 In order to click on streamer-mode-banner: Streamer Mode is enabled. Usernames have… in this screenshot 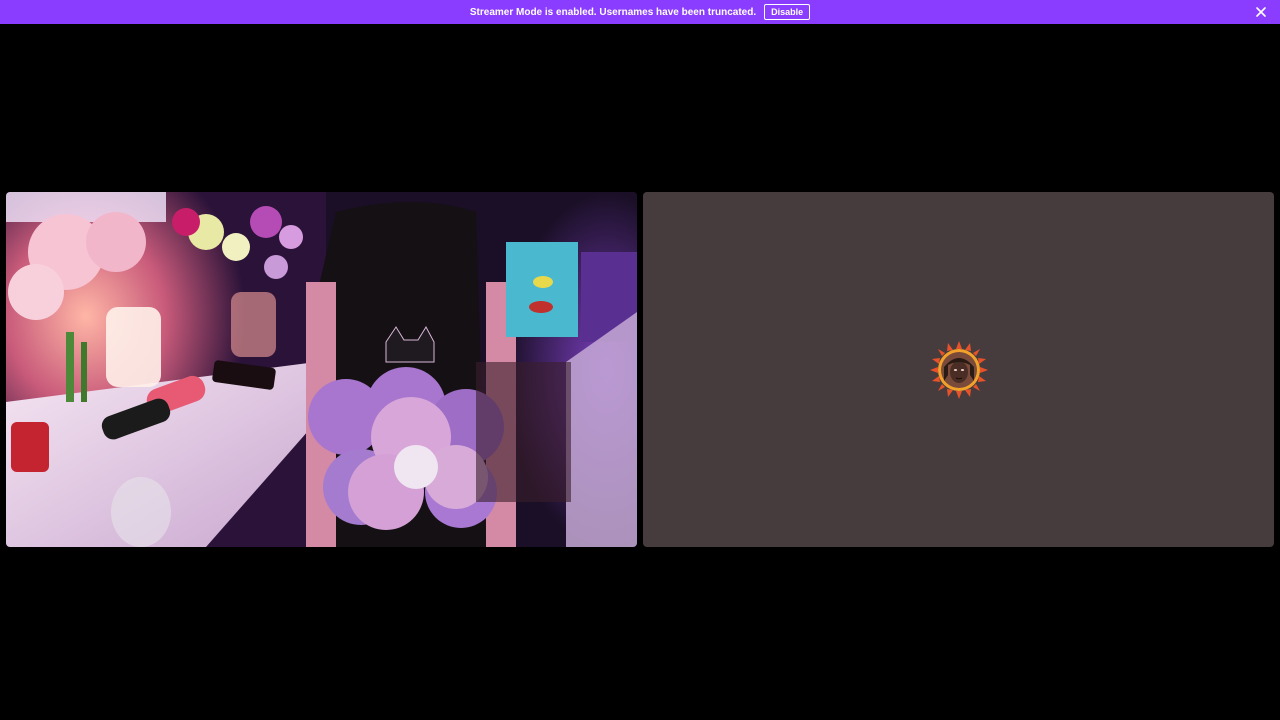, I will do `click(640, 12)`.